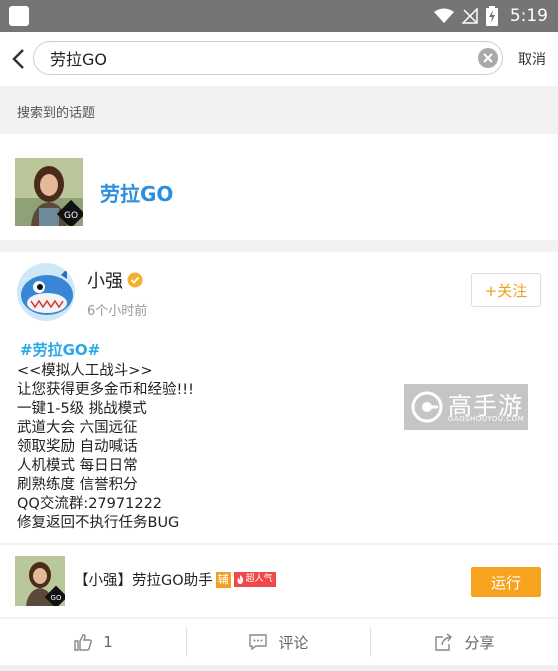 Image resolution: width=558 pixels, height=671 pixels. I want to click on search-header: 取消, so click(279, 59).